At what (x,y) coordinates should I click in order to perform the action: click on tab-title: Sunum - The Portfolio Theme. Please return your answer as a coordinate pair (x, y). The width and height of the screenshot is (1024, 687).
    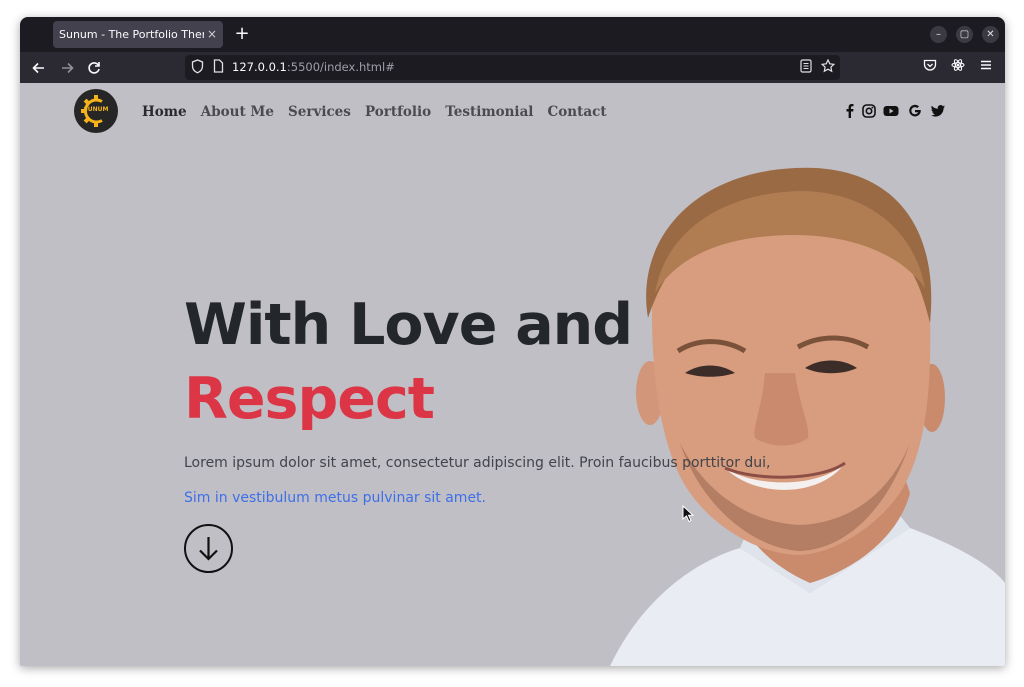
    Looking at the image, I should click on (131, 34).